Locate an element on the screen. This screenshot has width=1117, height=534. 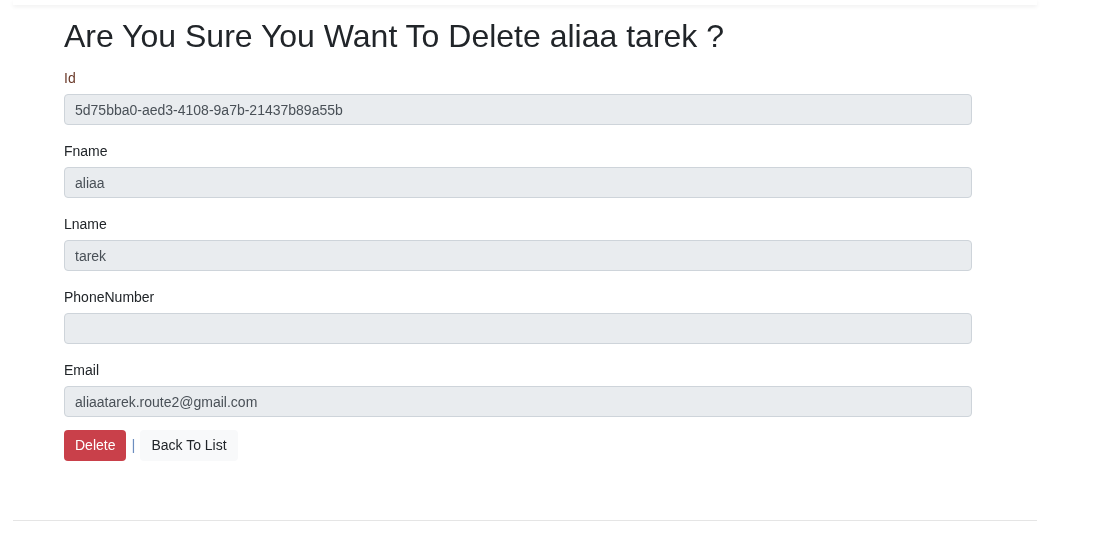
field-label: Id is located at coordinates (70, 78).